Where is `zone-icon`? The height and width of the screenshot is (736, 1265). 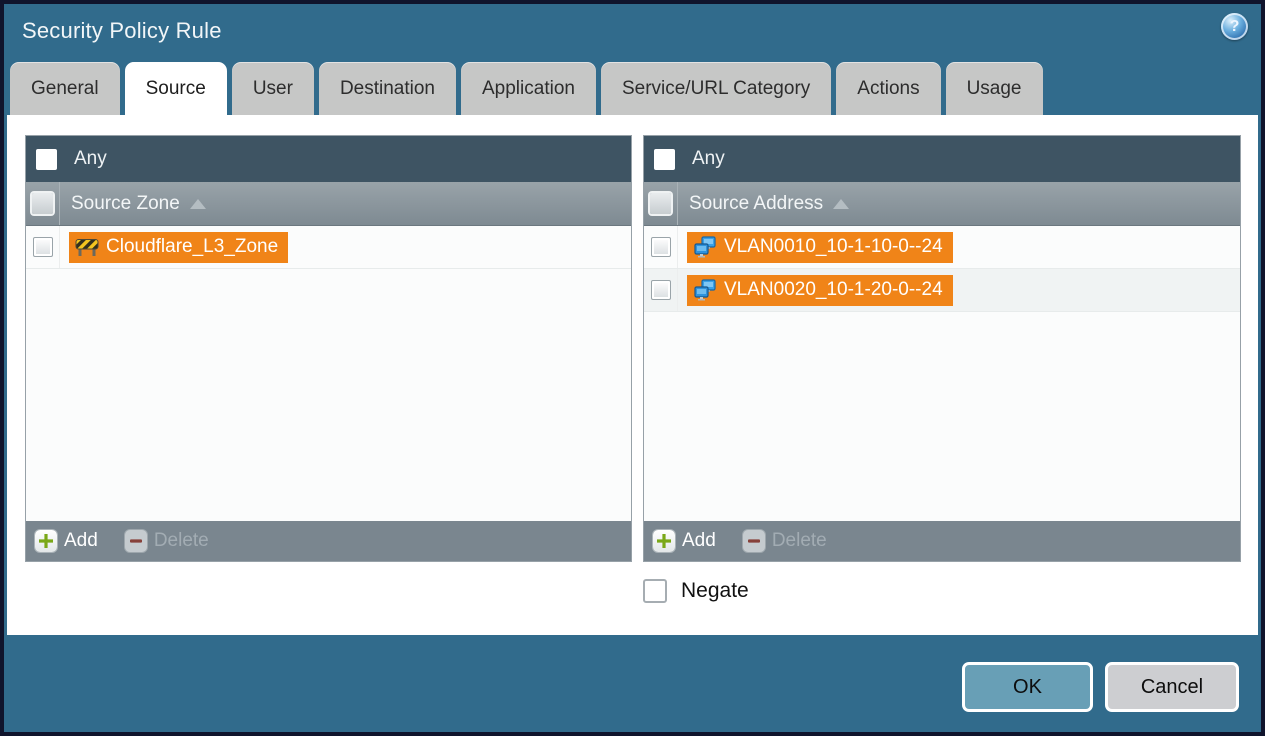
zone-icon is located at coordinates (87, 247).